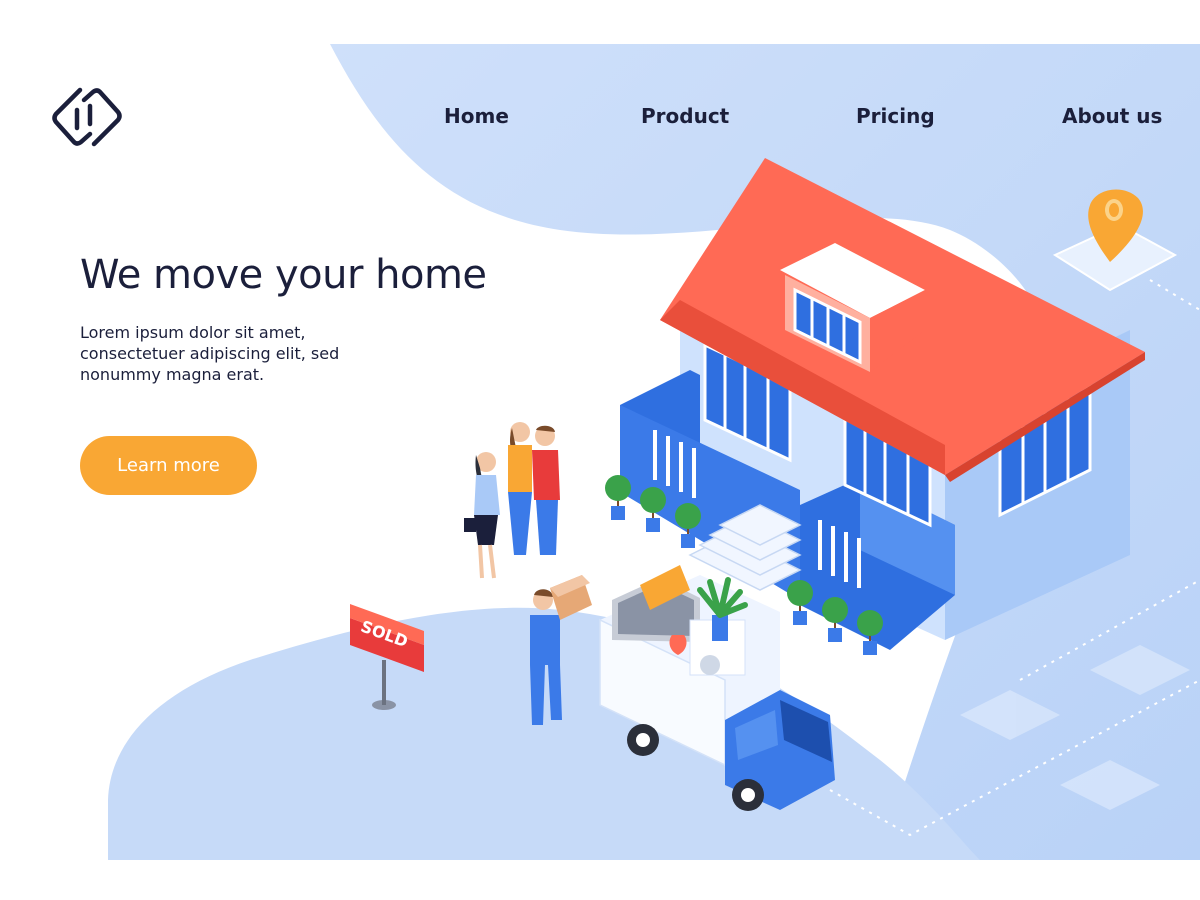  Describe the element at coordinates (1115, 240) in the screenshot. I see `location-pin-icon` at that location.